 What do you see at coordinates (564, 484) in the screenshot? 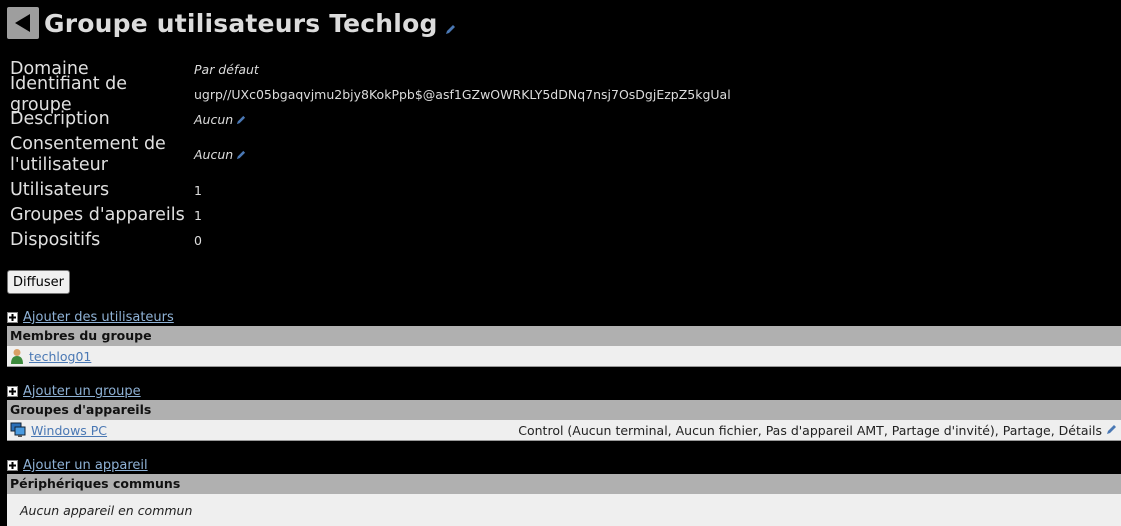
I see `common-devices-header: Périphériques communs` at bounding box center [564, 484].